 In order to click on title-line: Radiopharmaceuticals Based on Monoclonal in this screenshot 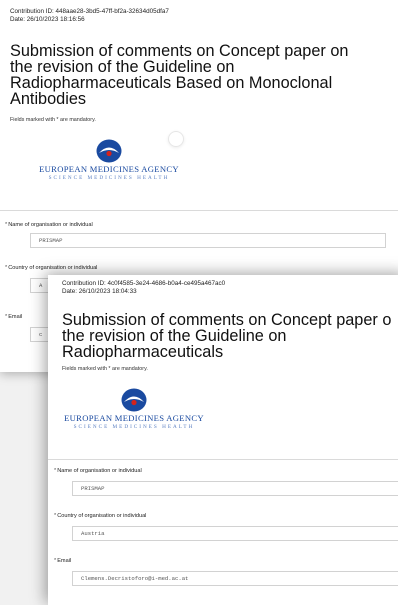, I will do `click(171, 83)`.